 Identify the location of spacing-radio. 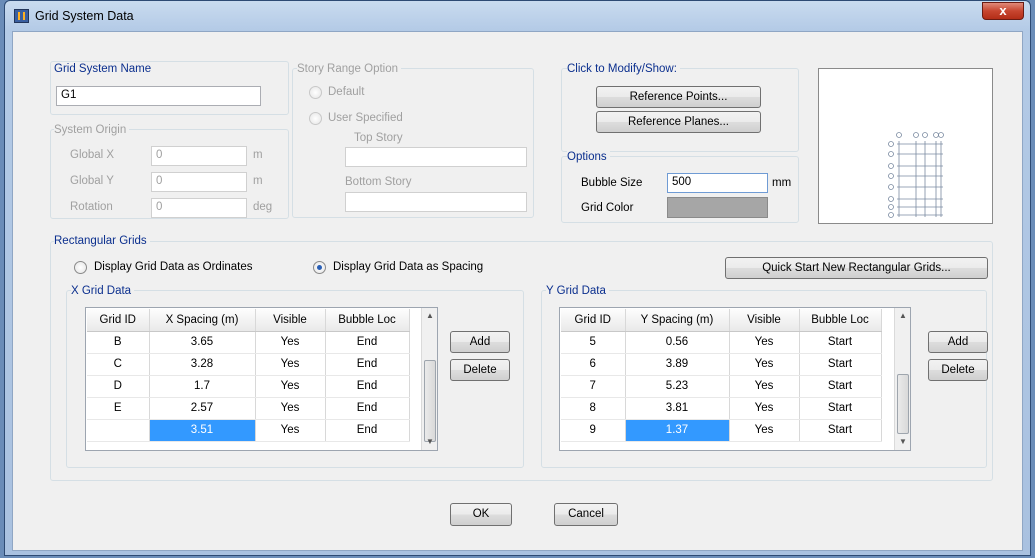
(319, 267).